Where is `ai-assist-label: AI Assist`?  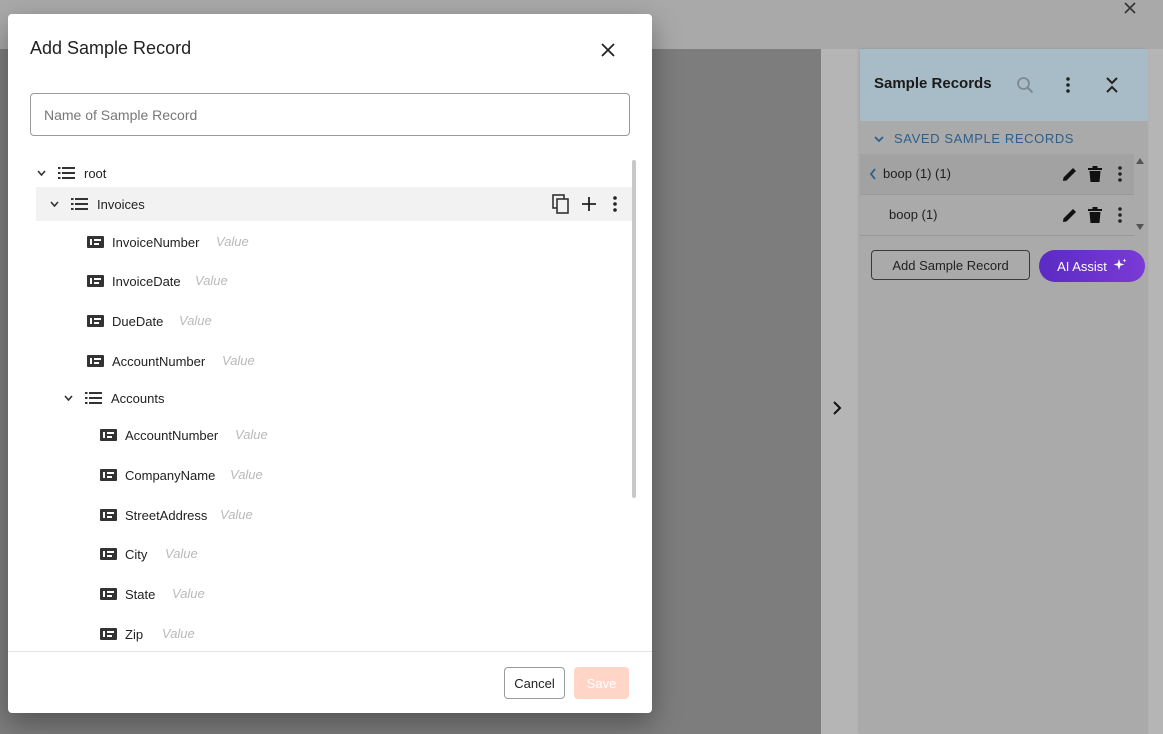
ai-assist-label: AI Assist is located at coordinates (1082, 266).